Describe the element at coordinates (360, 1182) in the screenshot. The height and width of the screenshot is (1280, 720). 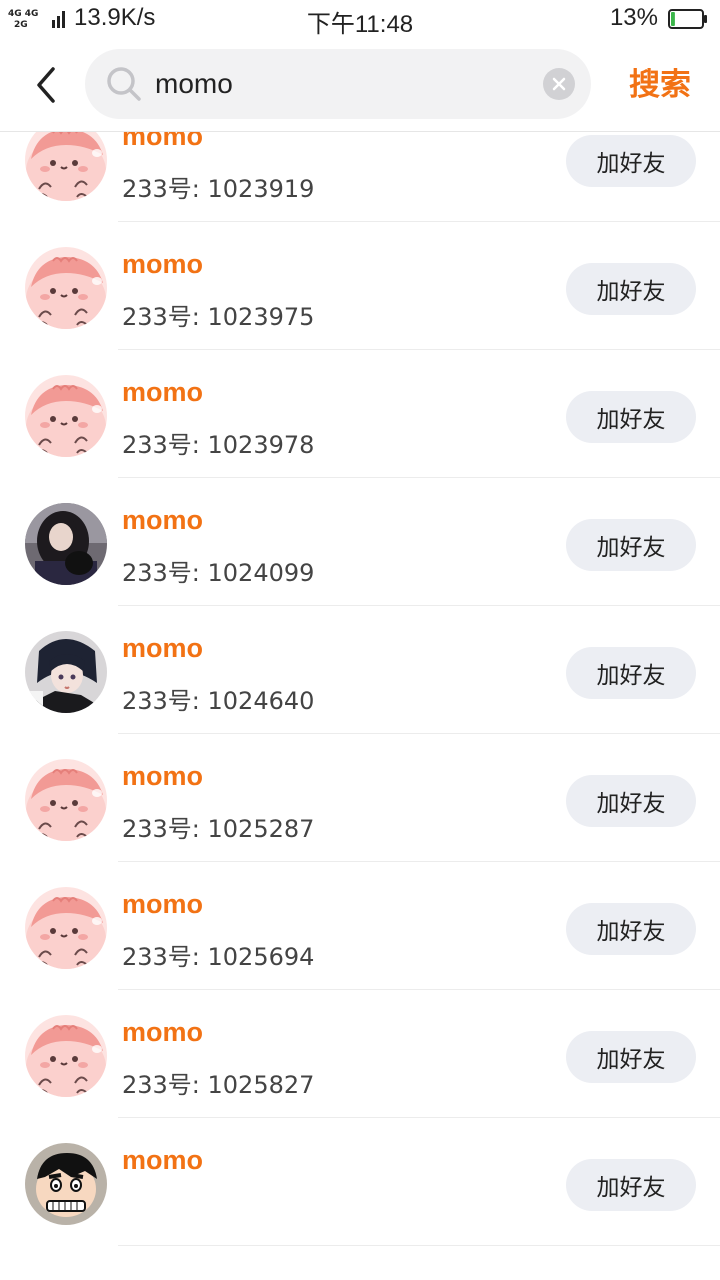
I see `result-row: momo 加好友` at that location.